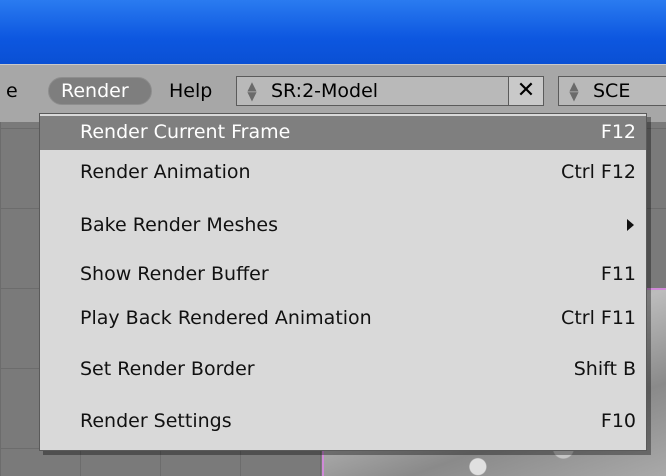  I want to click on title-bar, so click(333, 32).